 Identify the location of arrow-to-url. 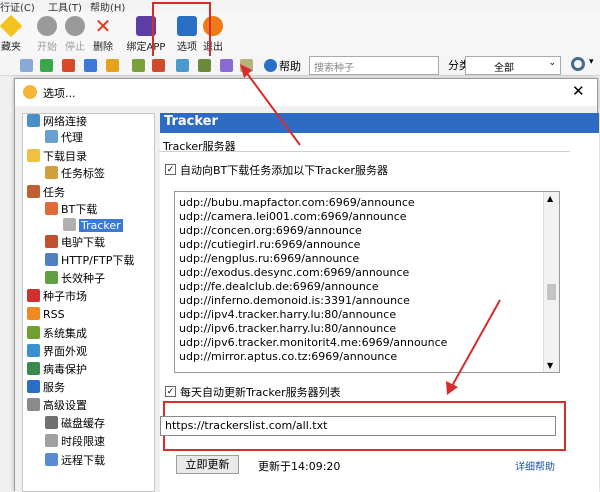
(476, 343).